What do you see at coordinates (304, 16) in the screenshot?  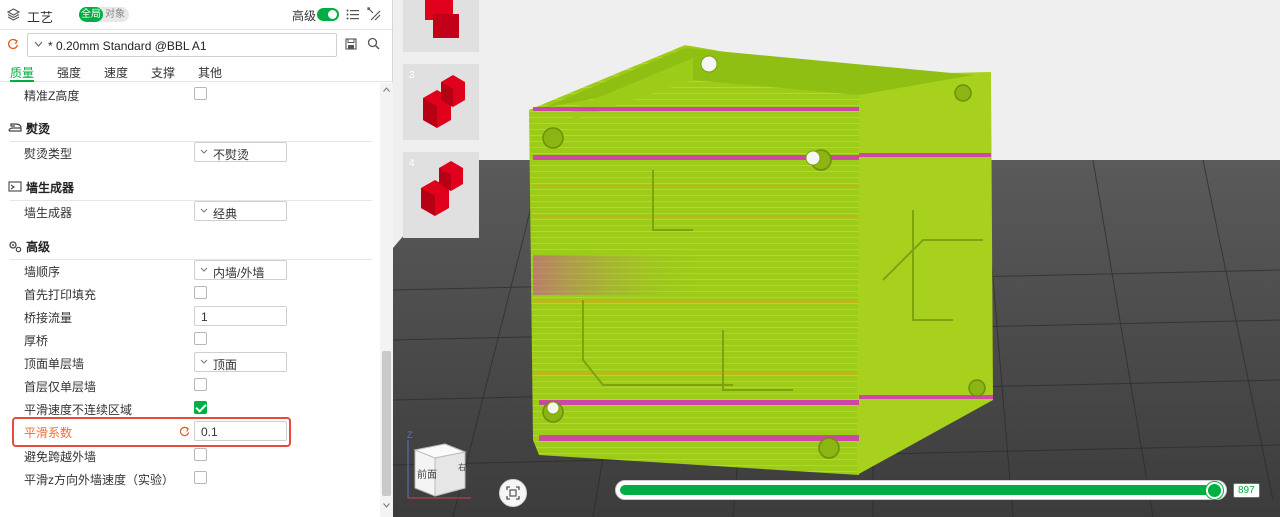 I see `advanced-label: 高级` at bounding box center [304, 16].